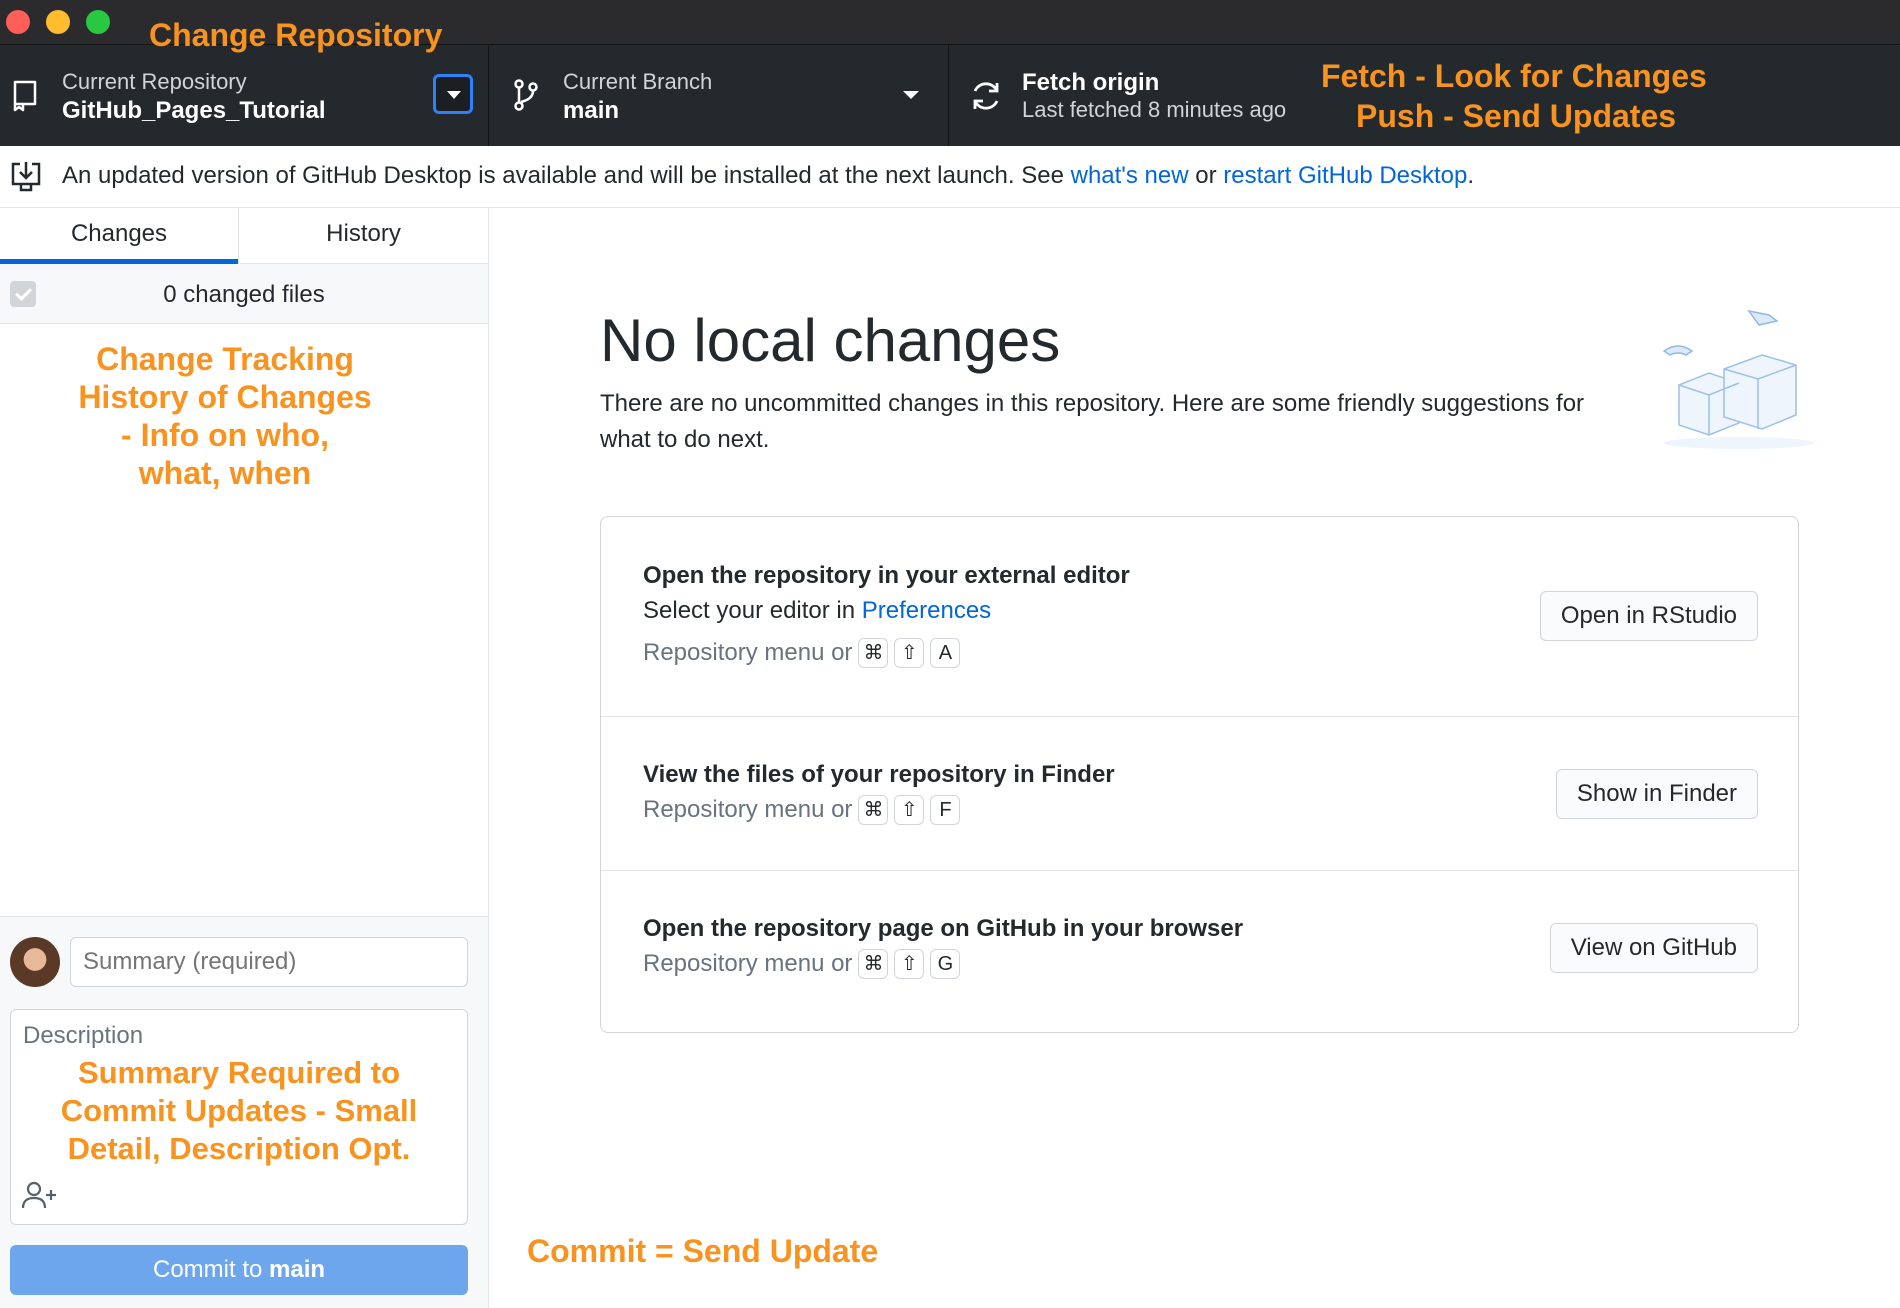  What do you see at coordinates (119, 236) in the screenshot?
I see `tab-changes: Changes` at bounding box center [119, 236].